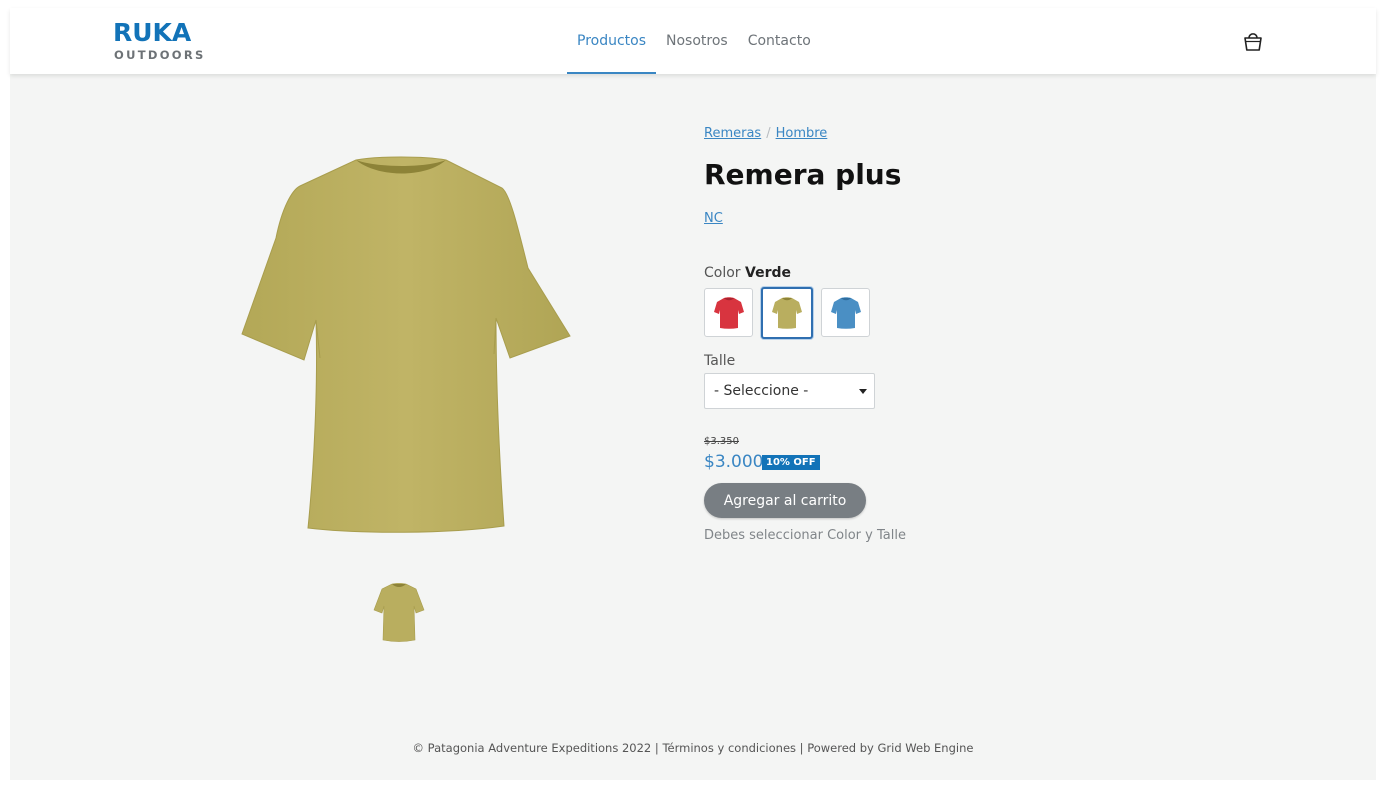 The image size is (1388, 789). I want to click on footer-powered-link: Powered by Grid Web Engine, so click(890, 748).